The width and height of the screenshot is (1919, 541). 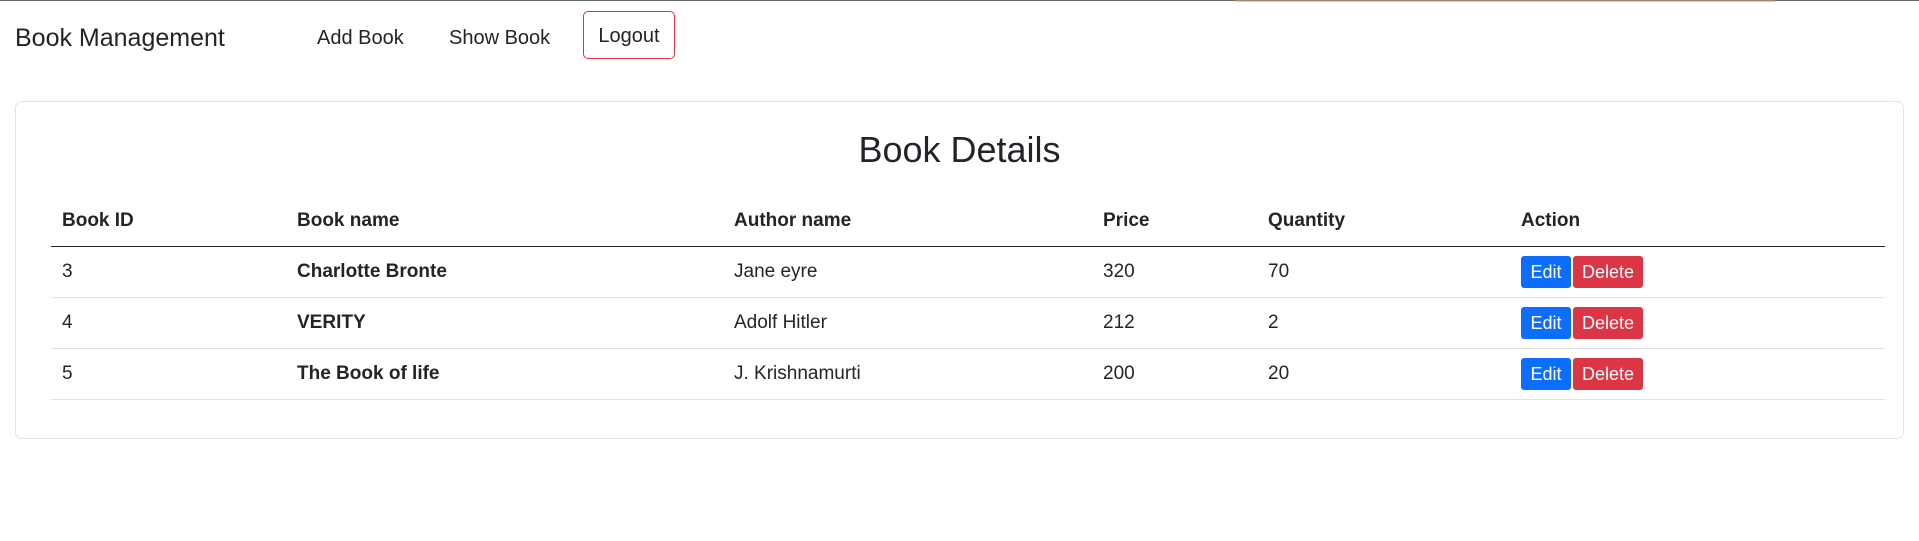 I want to click on cell-price: 320, so click(x=1174, y=272).